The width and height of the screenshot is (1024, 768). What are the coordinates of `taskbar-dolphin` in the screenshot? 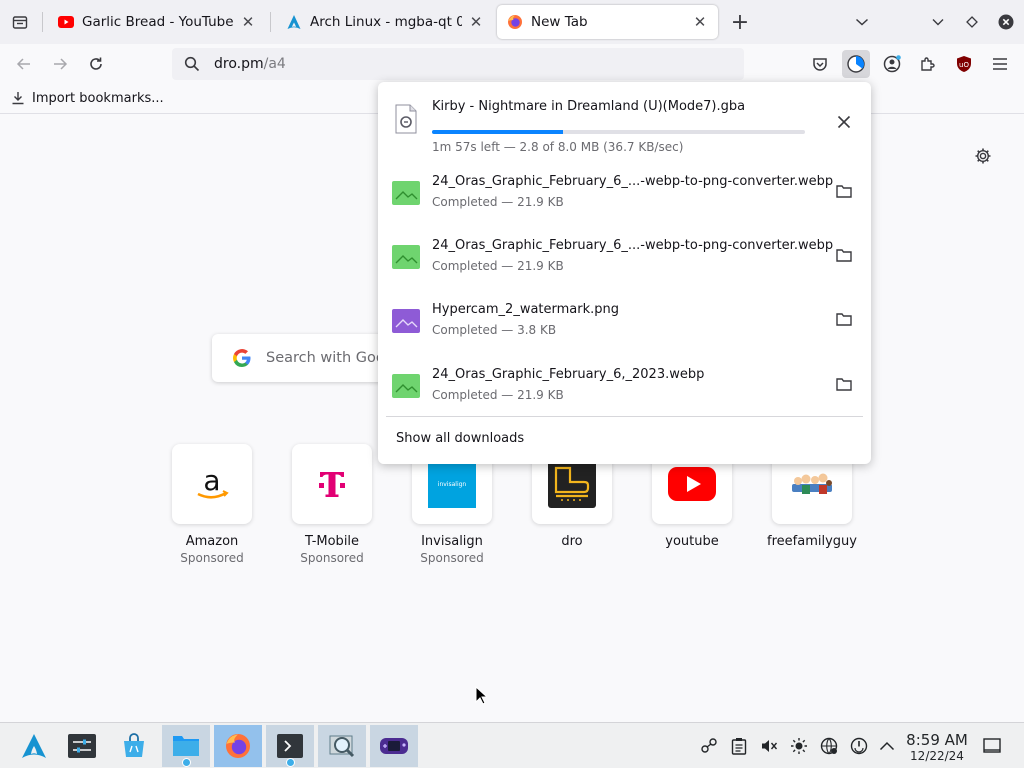 It's located at (186, 746).